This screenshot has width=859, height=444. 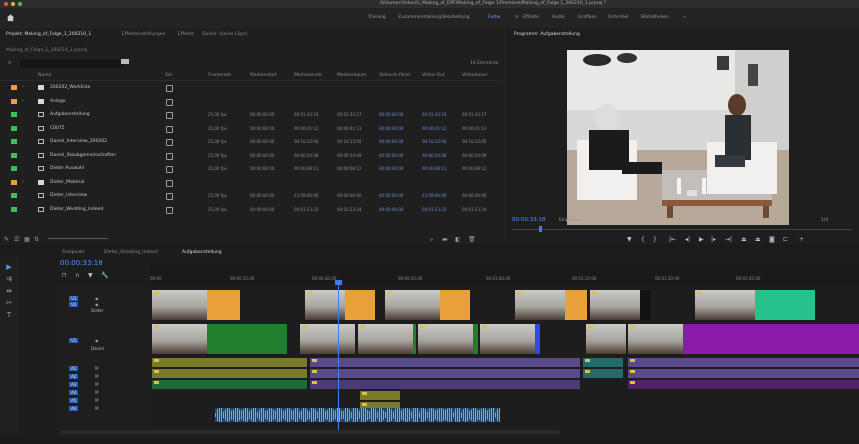 What do you see at coordinates (338, 358) in the screenshot?
I see `timeline-playhead` at bounding box center [338, 358].